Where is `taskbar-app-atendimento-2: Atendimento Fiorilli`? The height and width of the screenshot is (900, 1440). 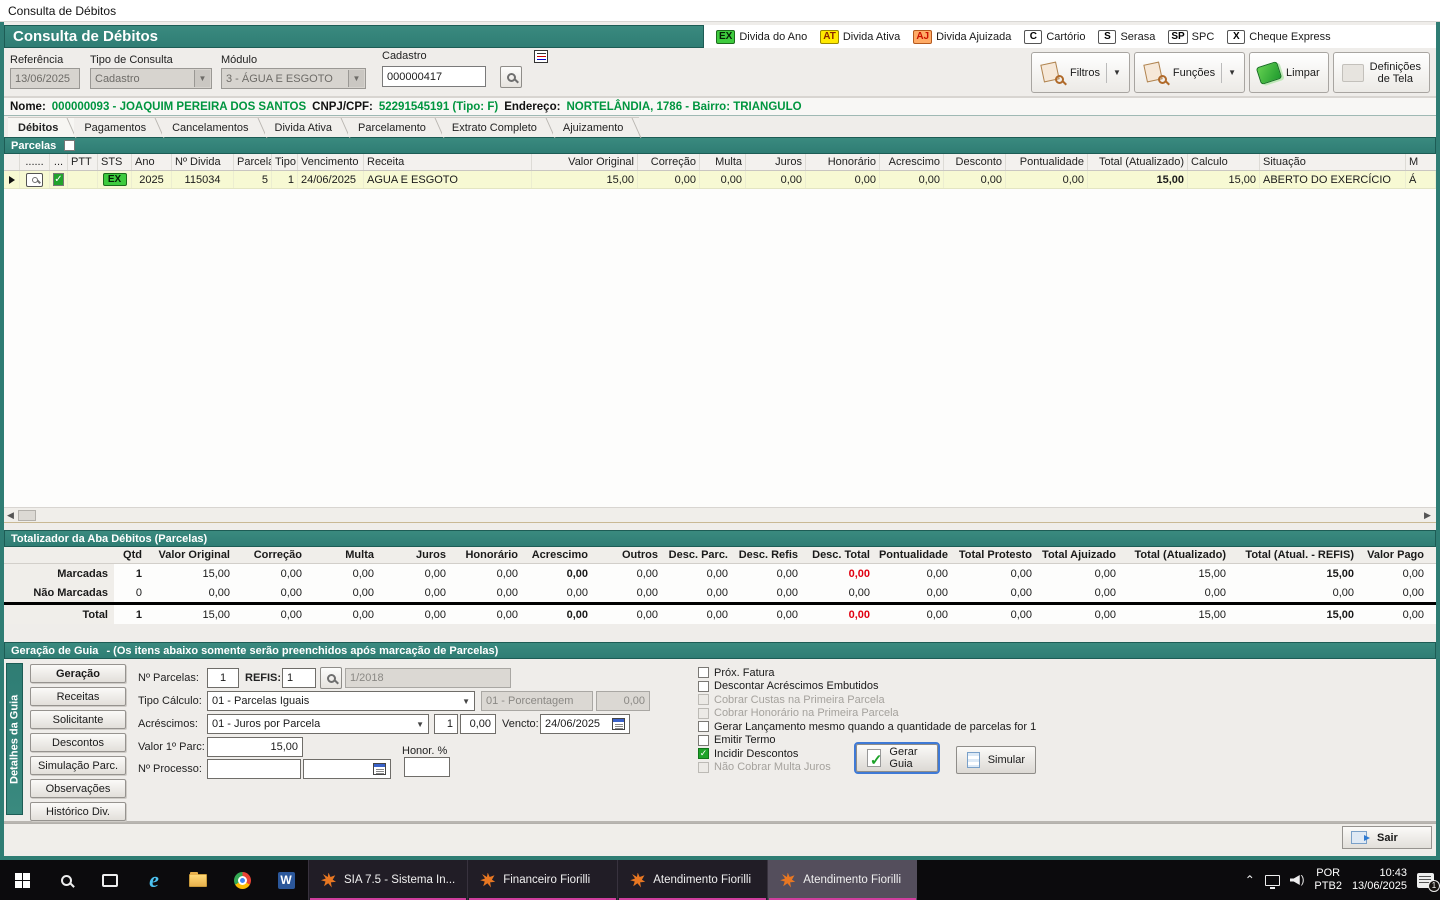
taskbar-app-atendimento-2: Atendimento Fiorilli is located at coordinates (842, 880).